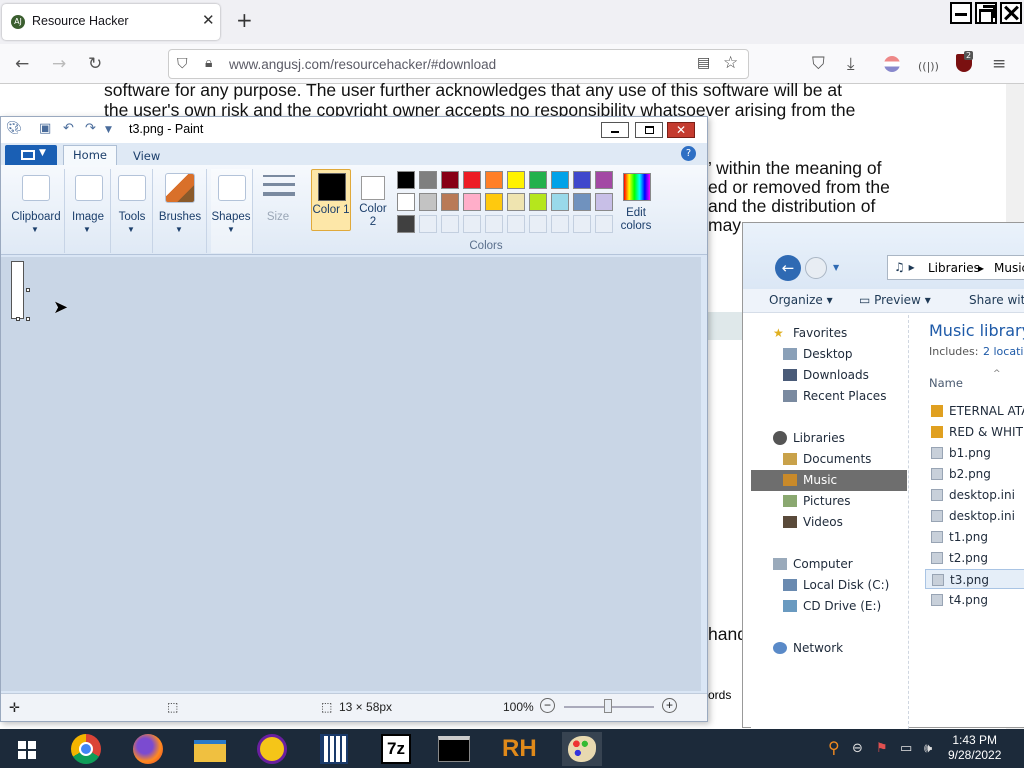 Image resolution: width=1024 pixels, height=768 pixels. Describe the element at coordinates (272, 749) in the screenshot. I see `yahoo-messenger-icon` at that location.